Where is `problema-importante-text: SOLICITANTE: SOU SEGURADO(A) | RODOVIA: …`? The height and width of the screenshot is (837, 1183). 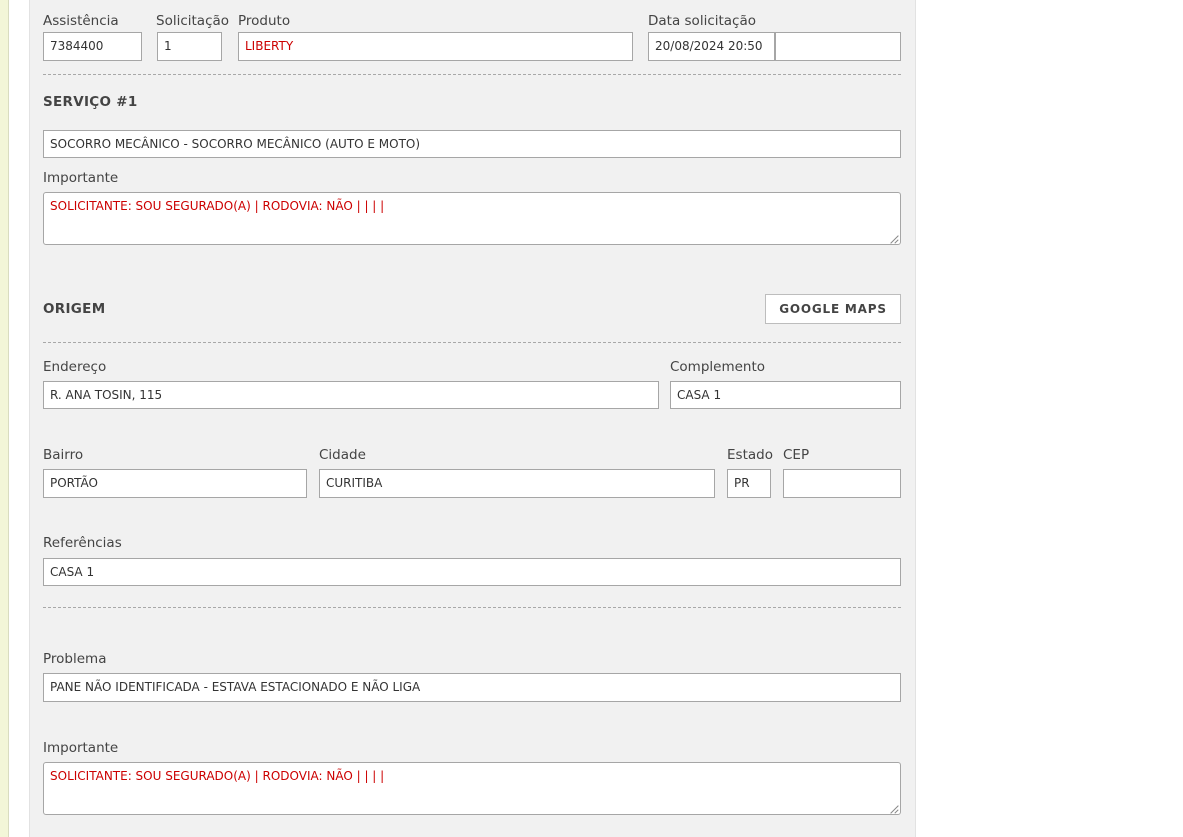
problema-importante-text: SOLICITANTE: SOU SEGURADO(A) | RODOVIA: … is located at coordinates (217, 776).